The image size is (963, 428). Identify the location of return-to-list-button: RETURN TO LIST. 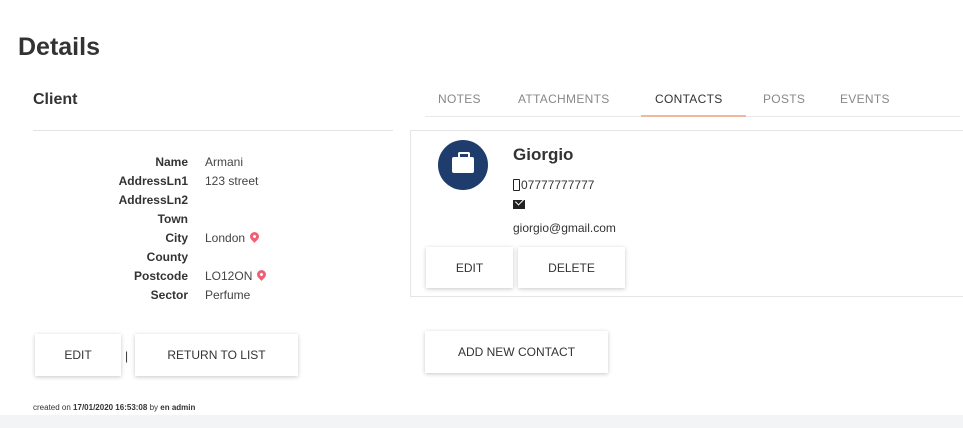
(216, 355).